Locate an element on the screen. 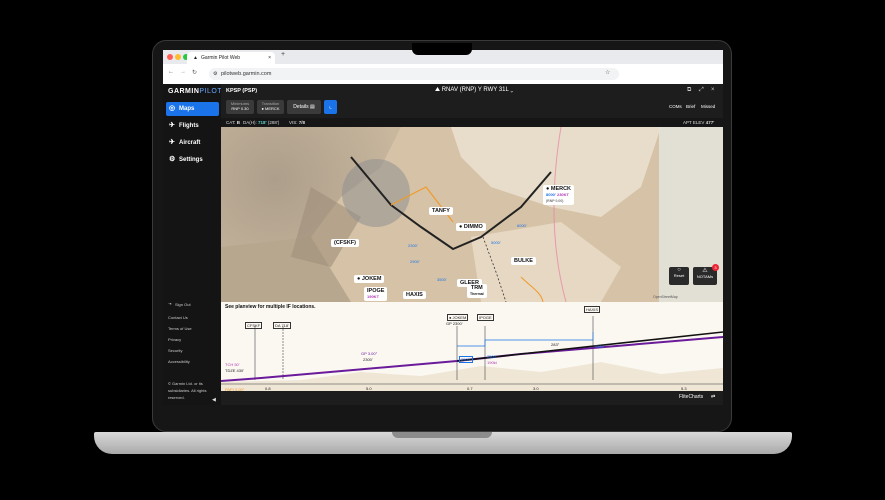 The width and height of the screenshot is (885, 500). reset-button: ○ Reset is located at coordinates (679, 276).